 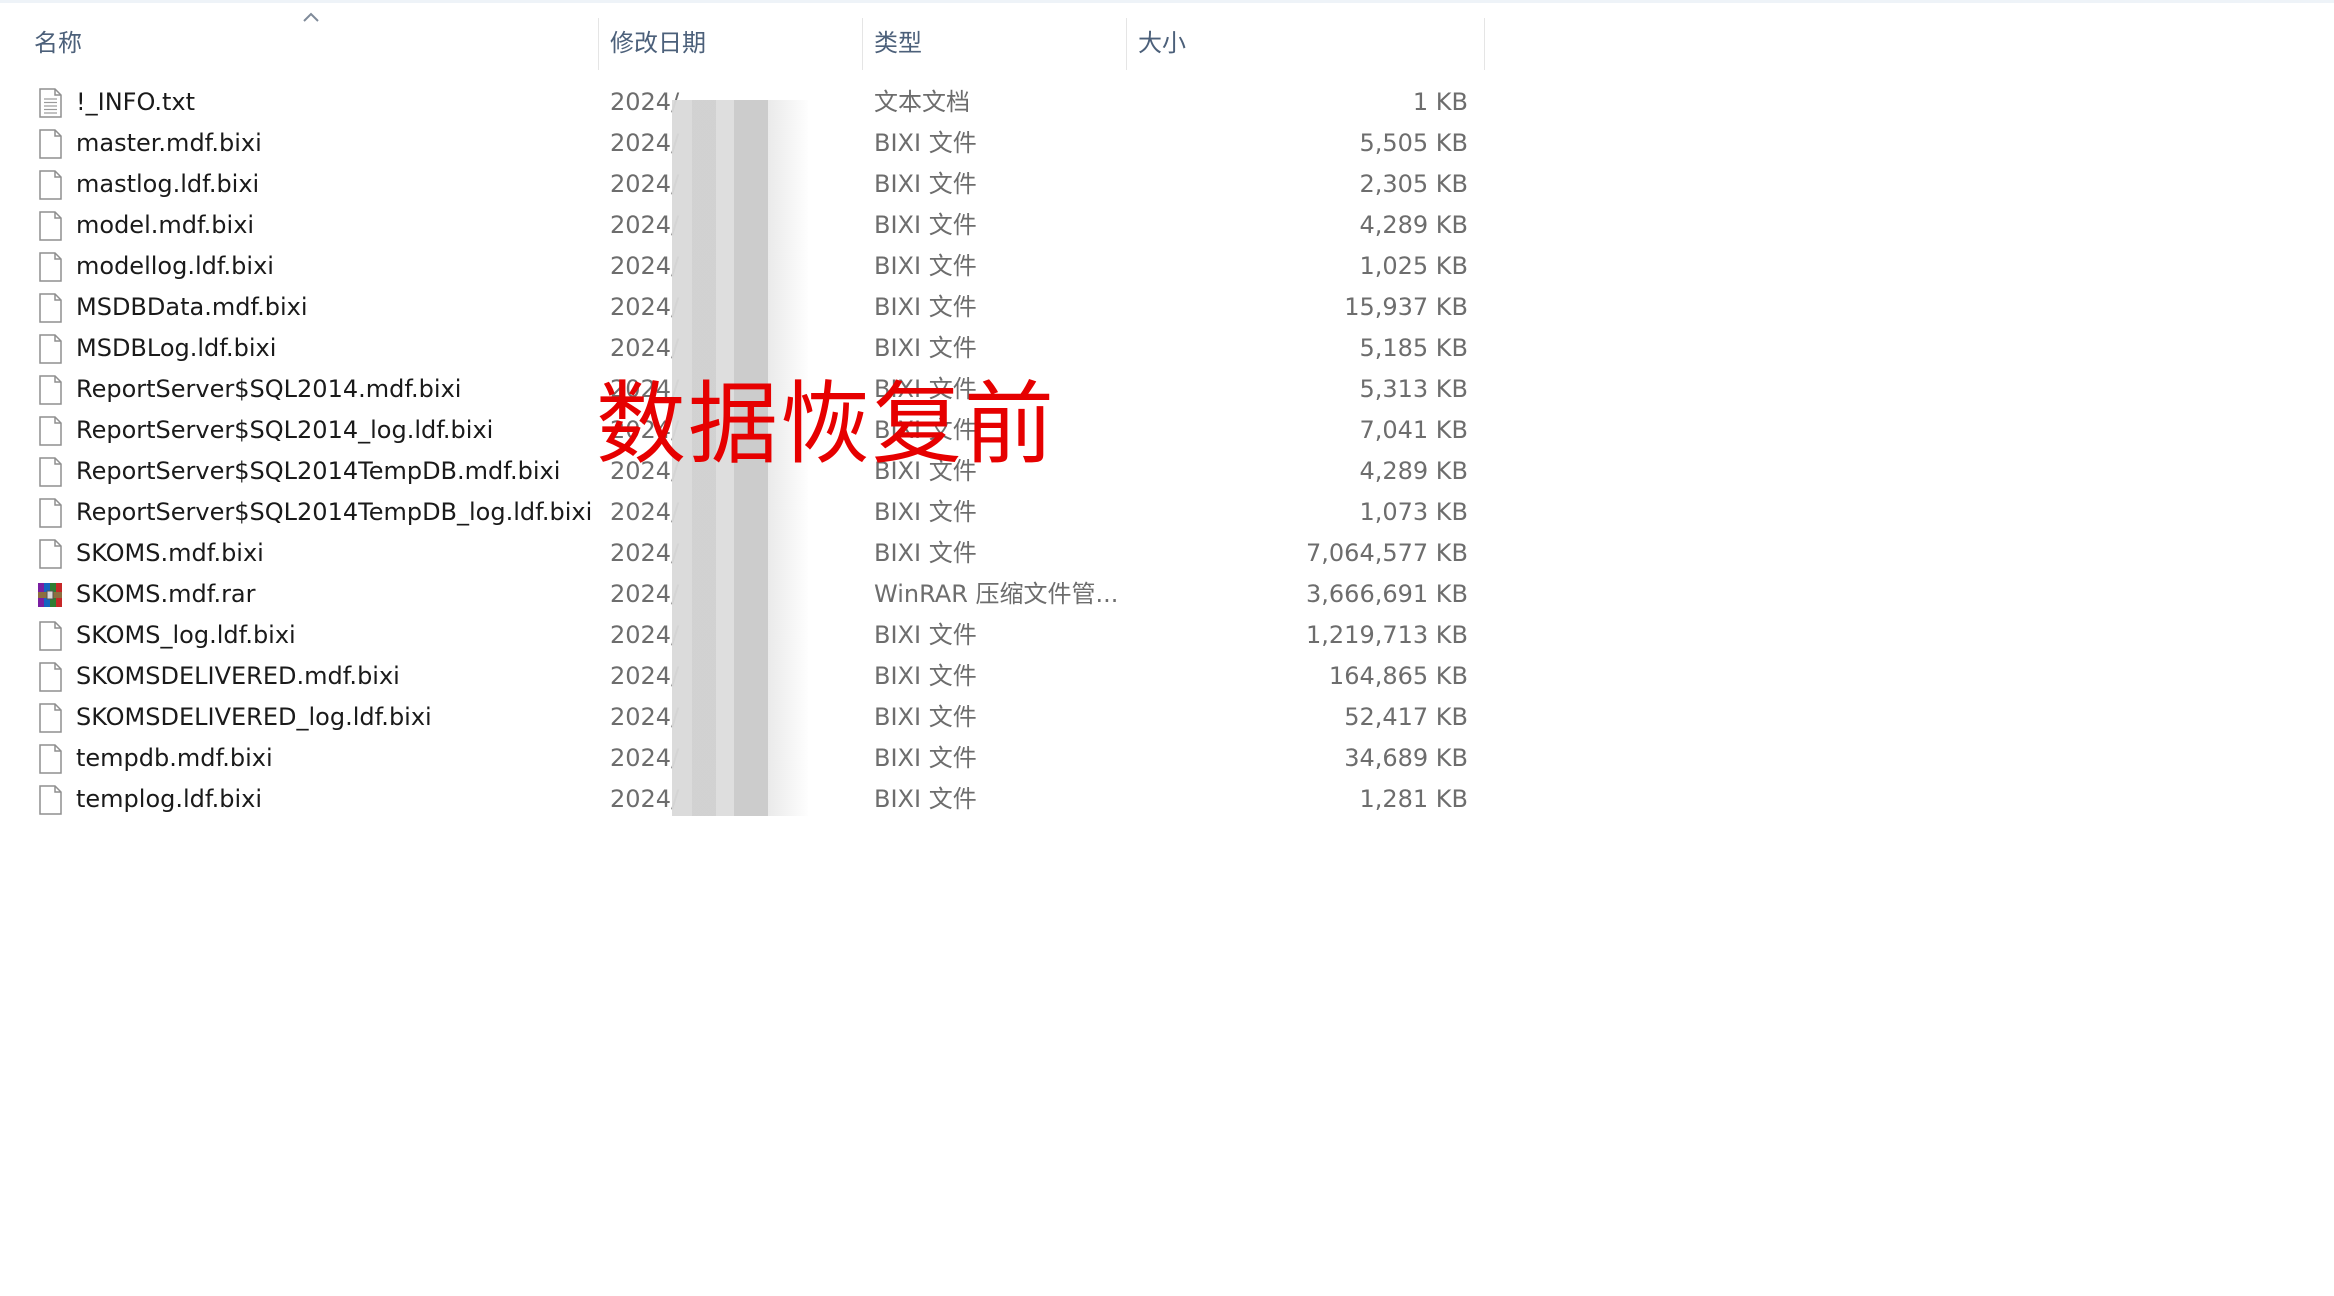 I want to click on file-name: MSDBLog.ldf.bixi, so click(x=176, y=348).